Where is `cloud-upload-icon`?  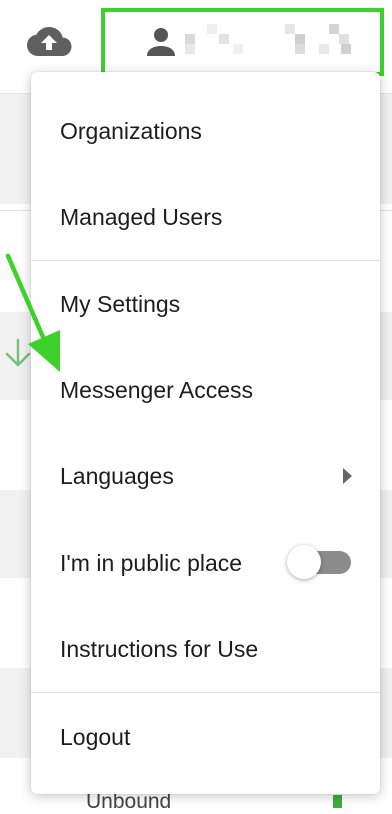
cloud-upload-icon is located at coordinates (49, 42).